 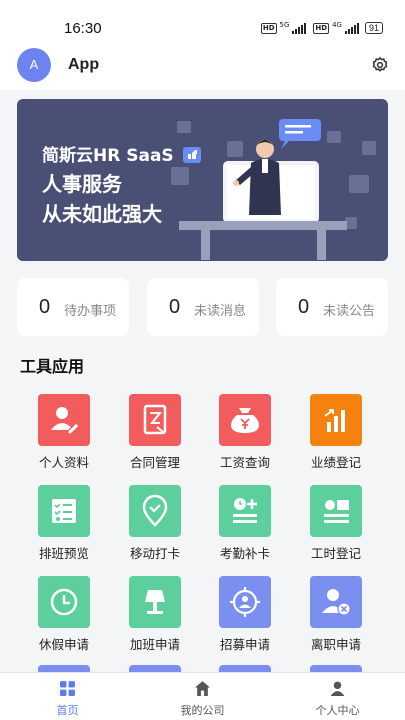 What do you see at coordinates (202, 688) in the screenshot?
I see `building-icon` at bounding box center [202, 688].